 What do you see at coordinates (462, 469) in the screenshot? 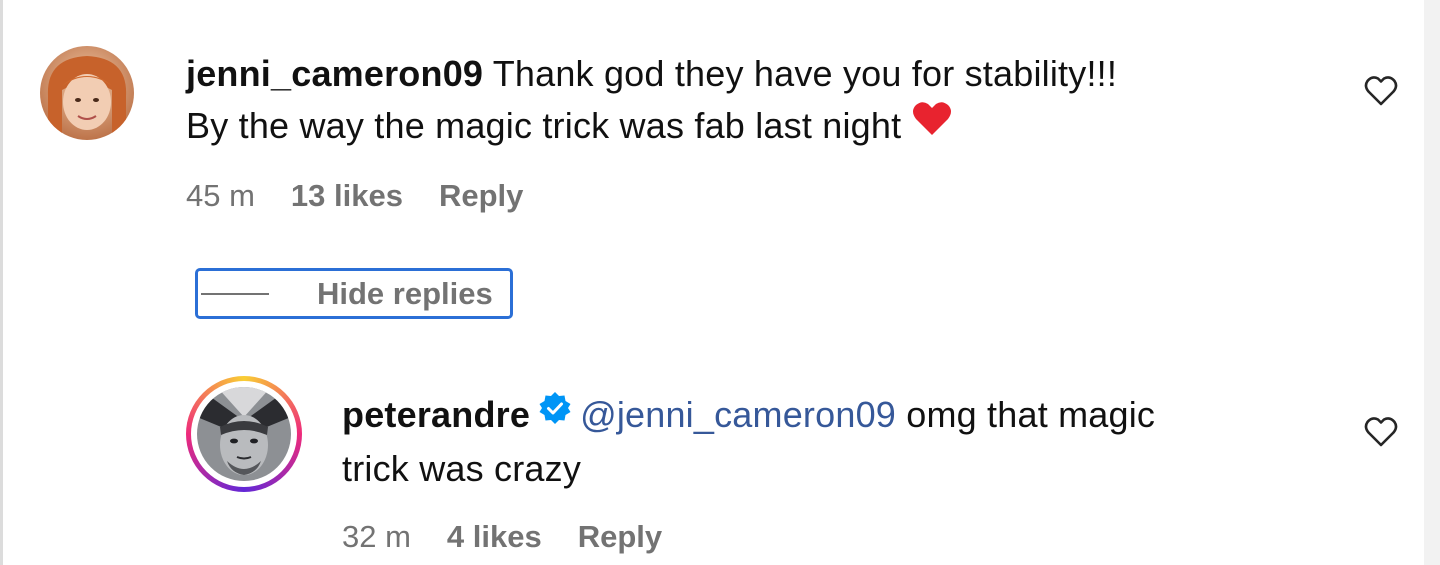
I see `reply-text-line2: trick was crazy` at bounding box center [462, 469].